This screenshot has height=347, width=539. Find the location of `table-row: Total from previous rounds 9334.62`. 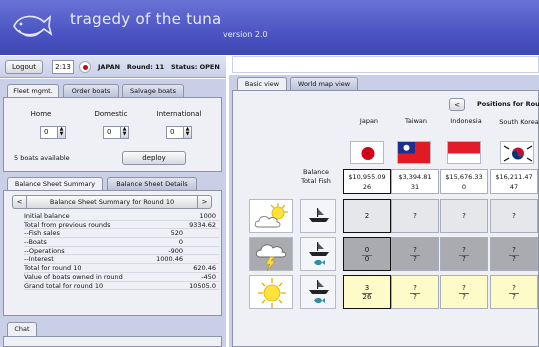

table-row: Total from previous rounds 9334.62 is located at coordinates (121, 225).